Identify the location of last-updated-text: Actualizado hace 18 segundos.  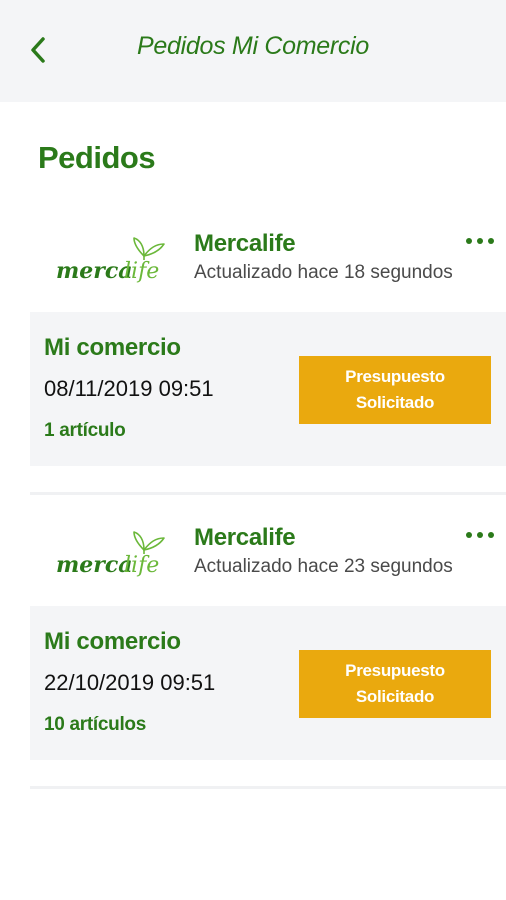
(323, 272).